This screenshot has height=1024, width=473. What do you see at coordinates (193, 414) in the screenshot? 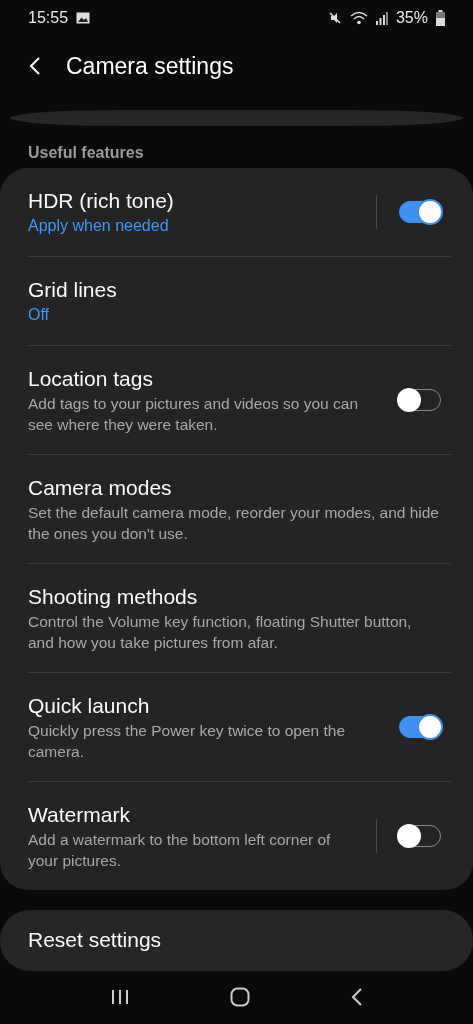
I see `setting-description: Add tags to your pictures and videos so you can see where they were taken.` at bounding box center [193, 414].